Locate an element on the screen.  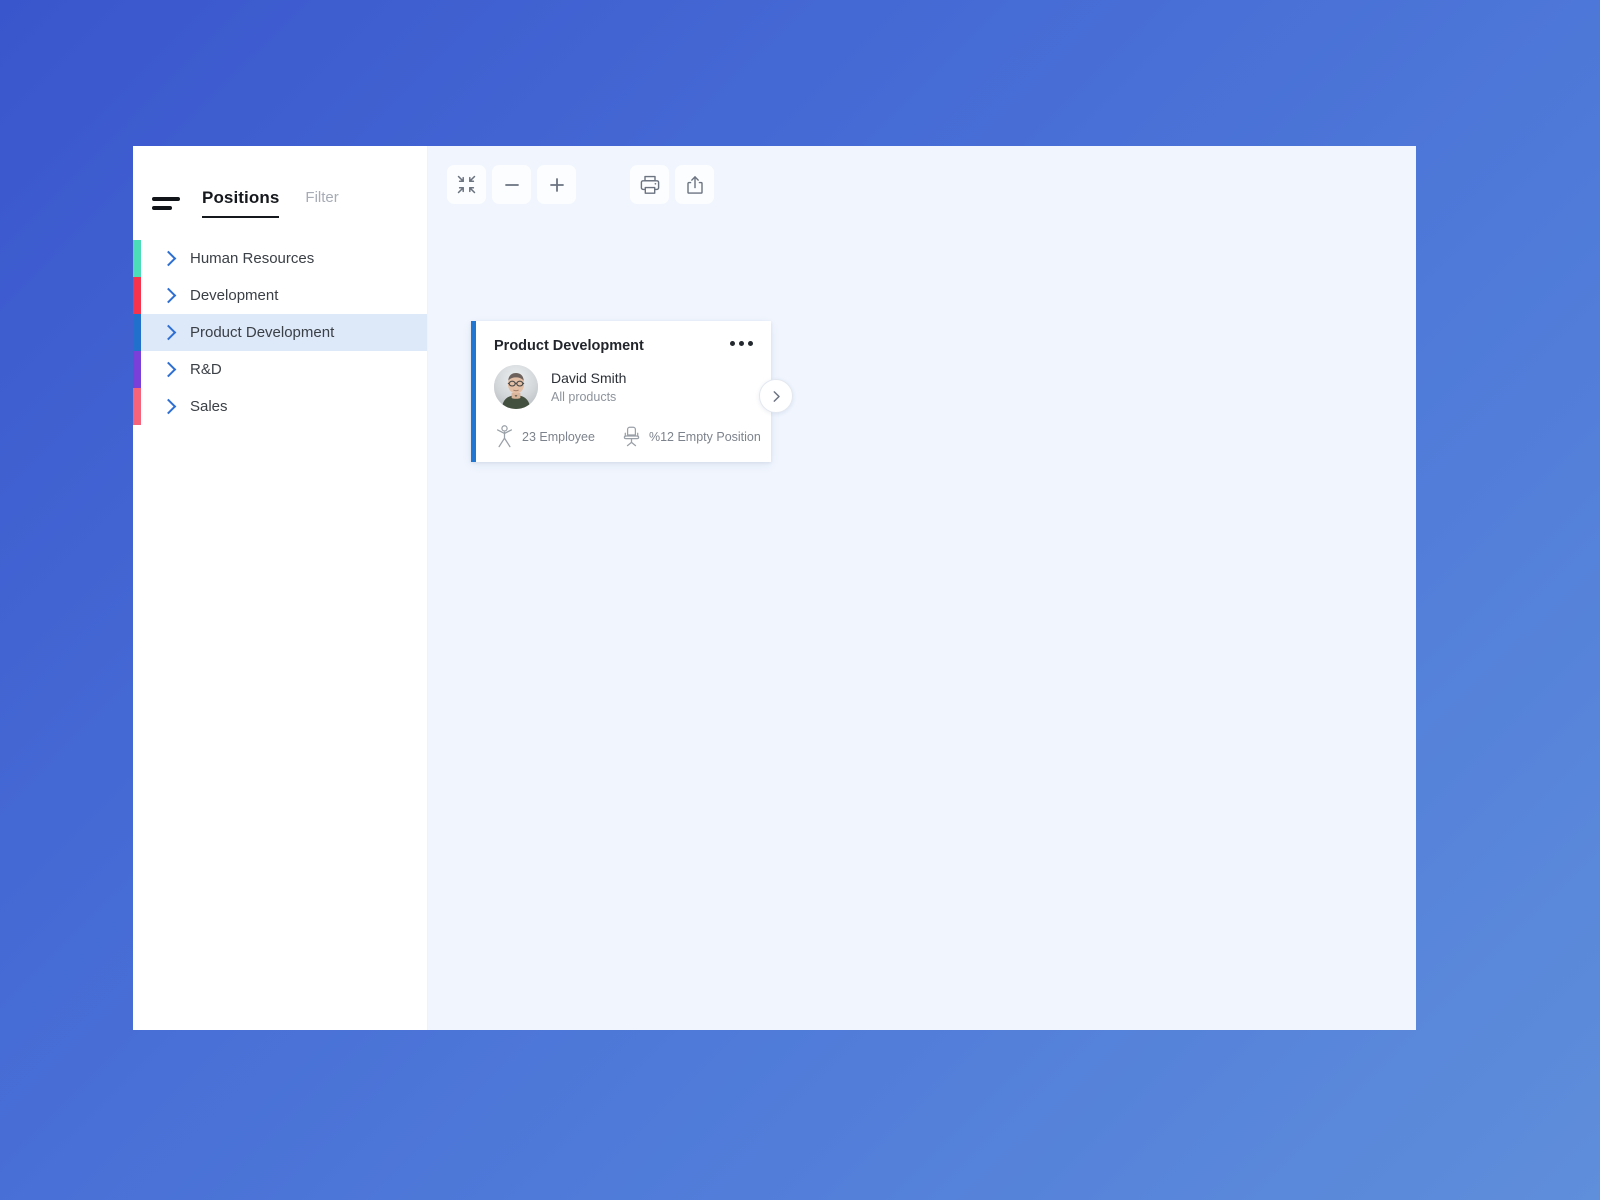
sidebar-header: Positions Filter is located at coordinates (280, 182).